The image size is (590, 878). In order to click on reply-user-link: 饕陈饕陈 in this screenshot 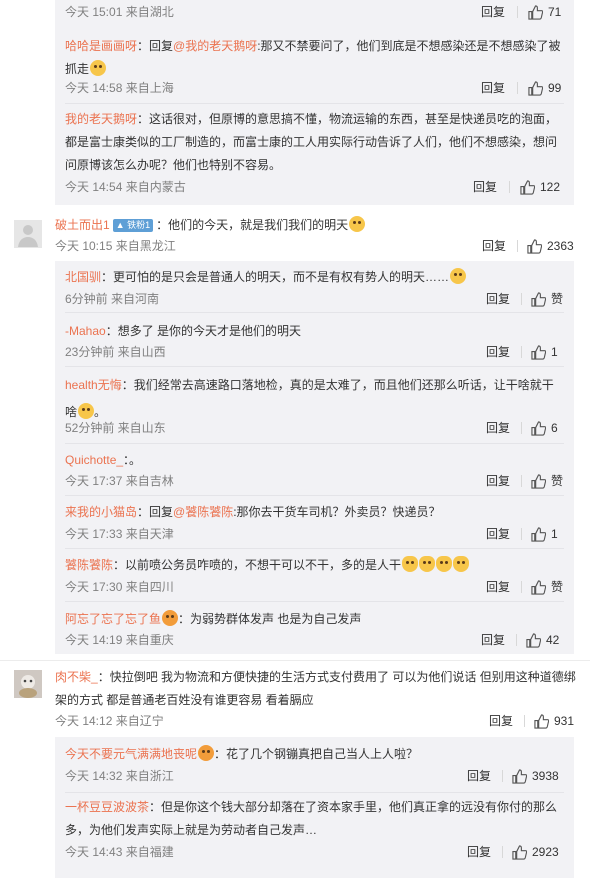, I will do `click(89, 565)`.